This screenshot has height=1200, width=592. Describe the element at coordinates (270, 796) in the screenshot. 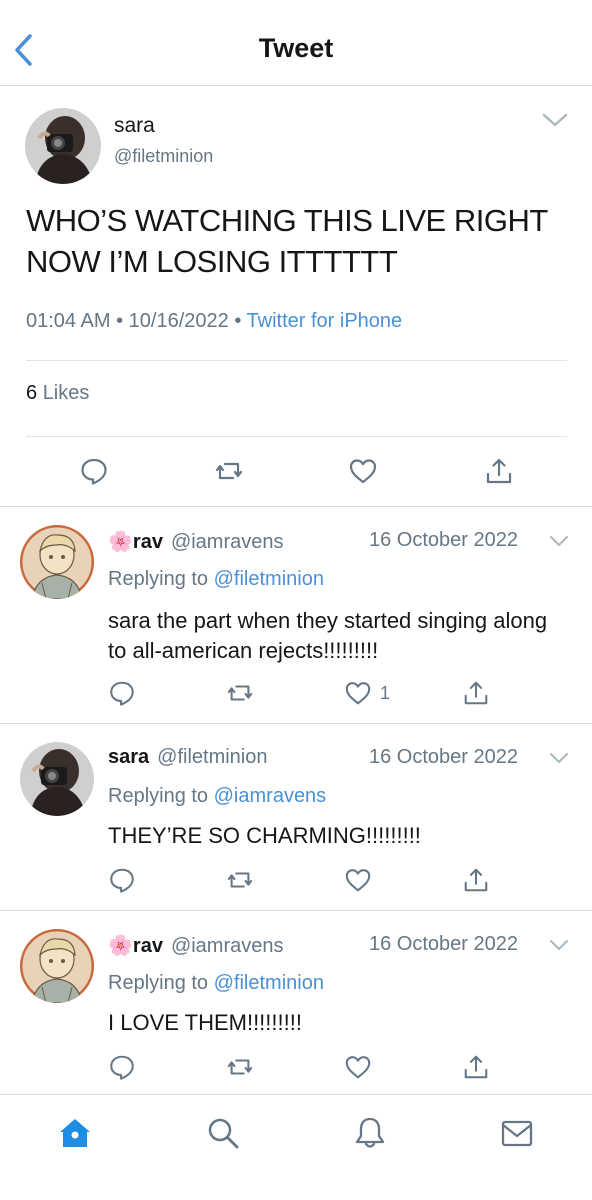

I see `mention-link: @iamravens` at that location.